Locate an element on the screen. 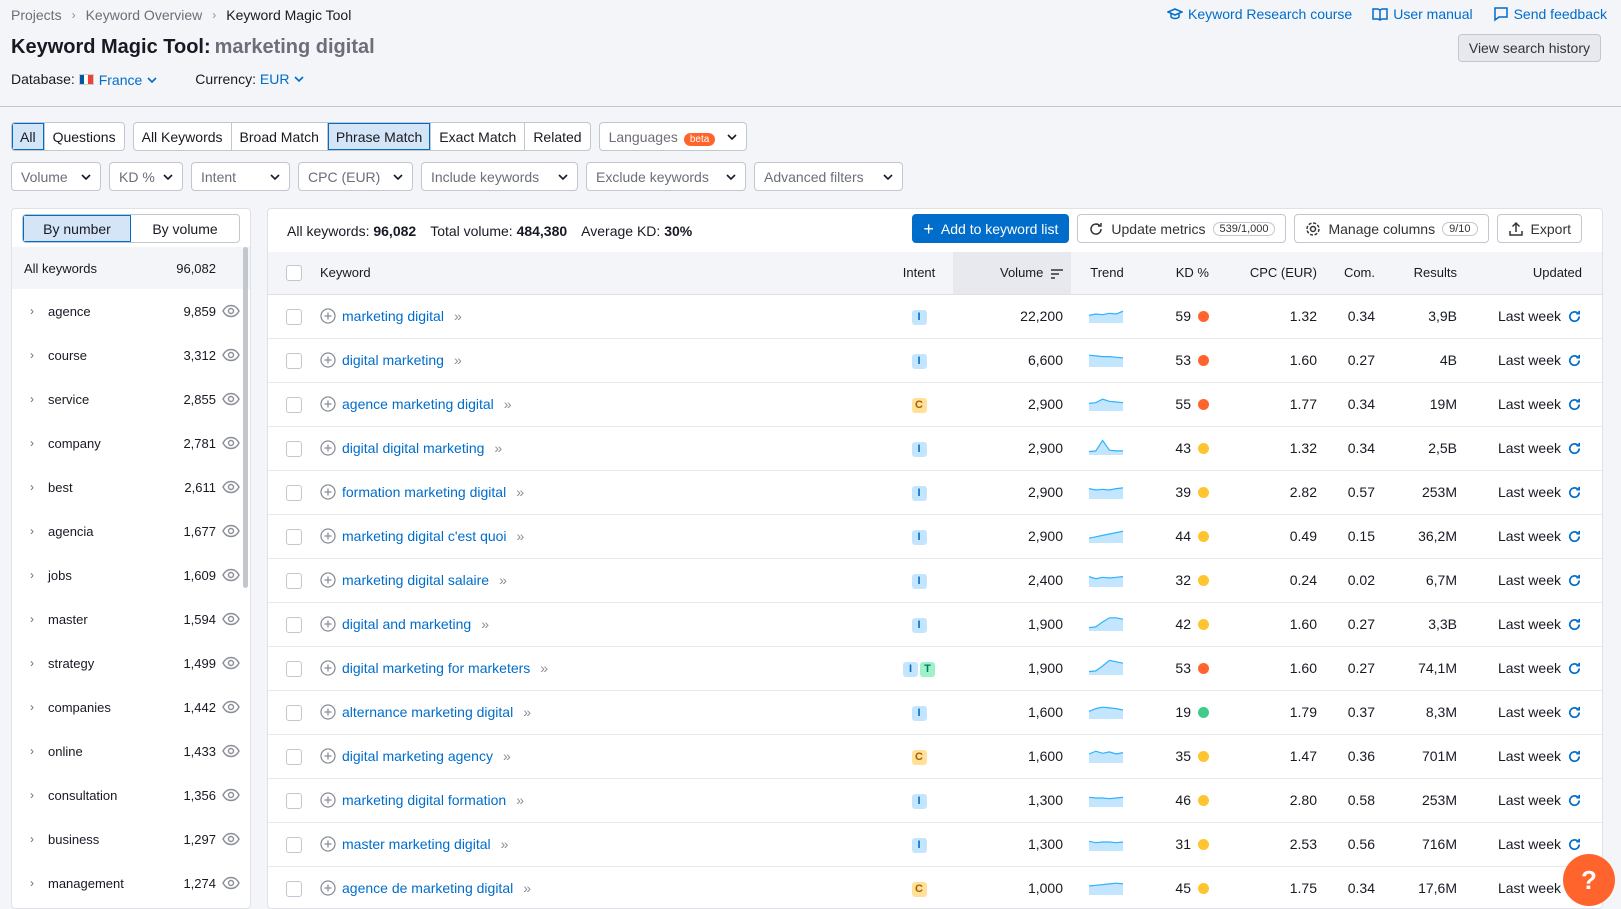  keyword-research-course-link: Keyword Research course is located at coordinates (1259, 14).